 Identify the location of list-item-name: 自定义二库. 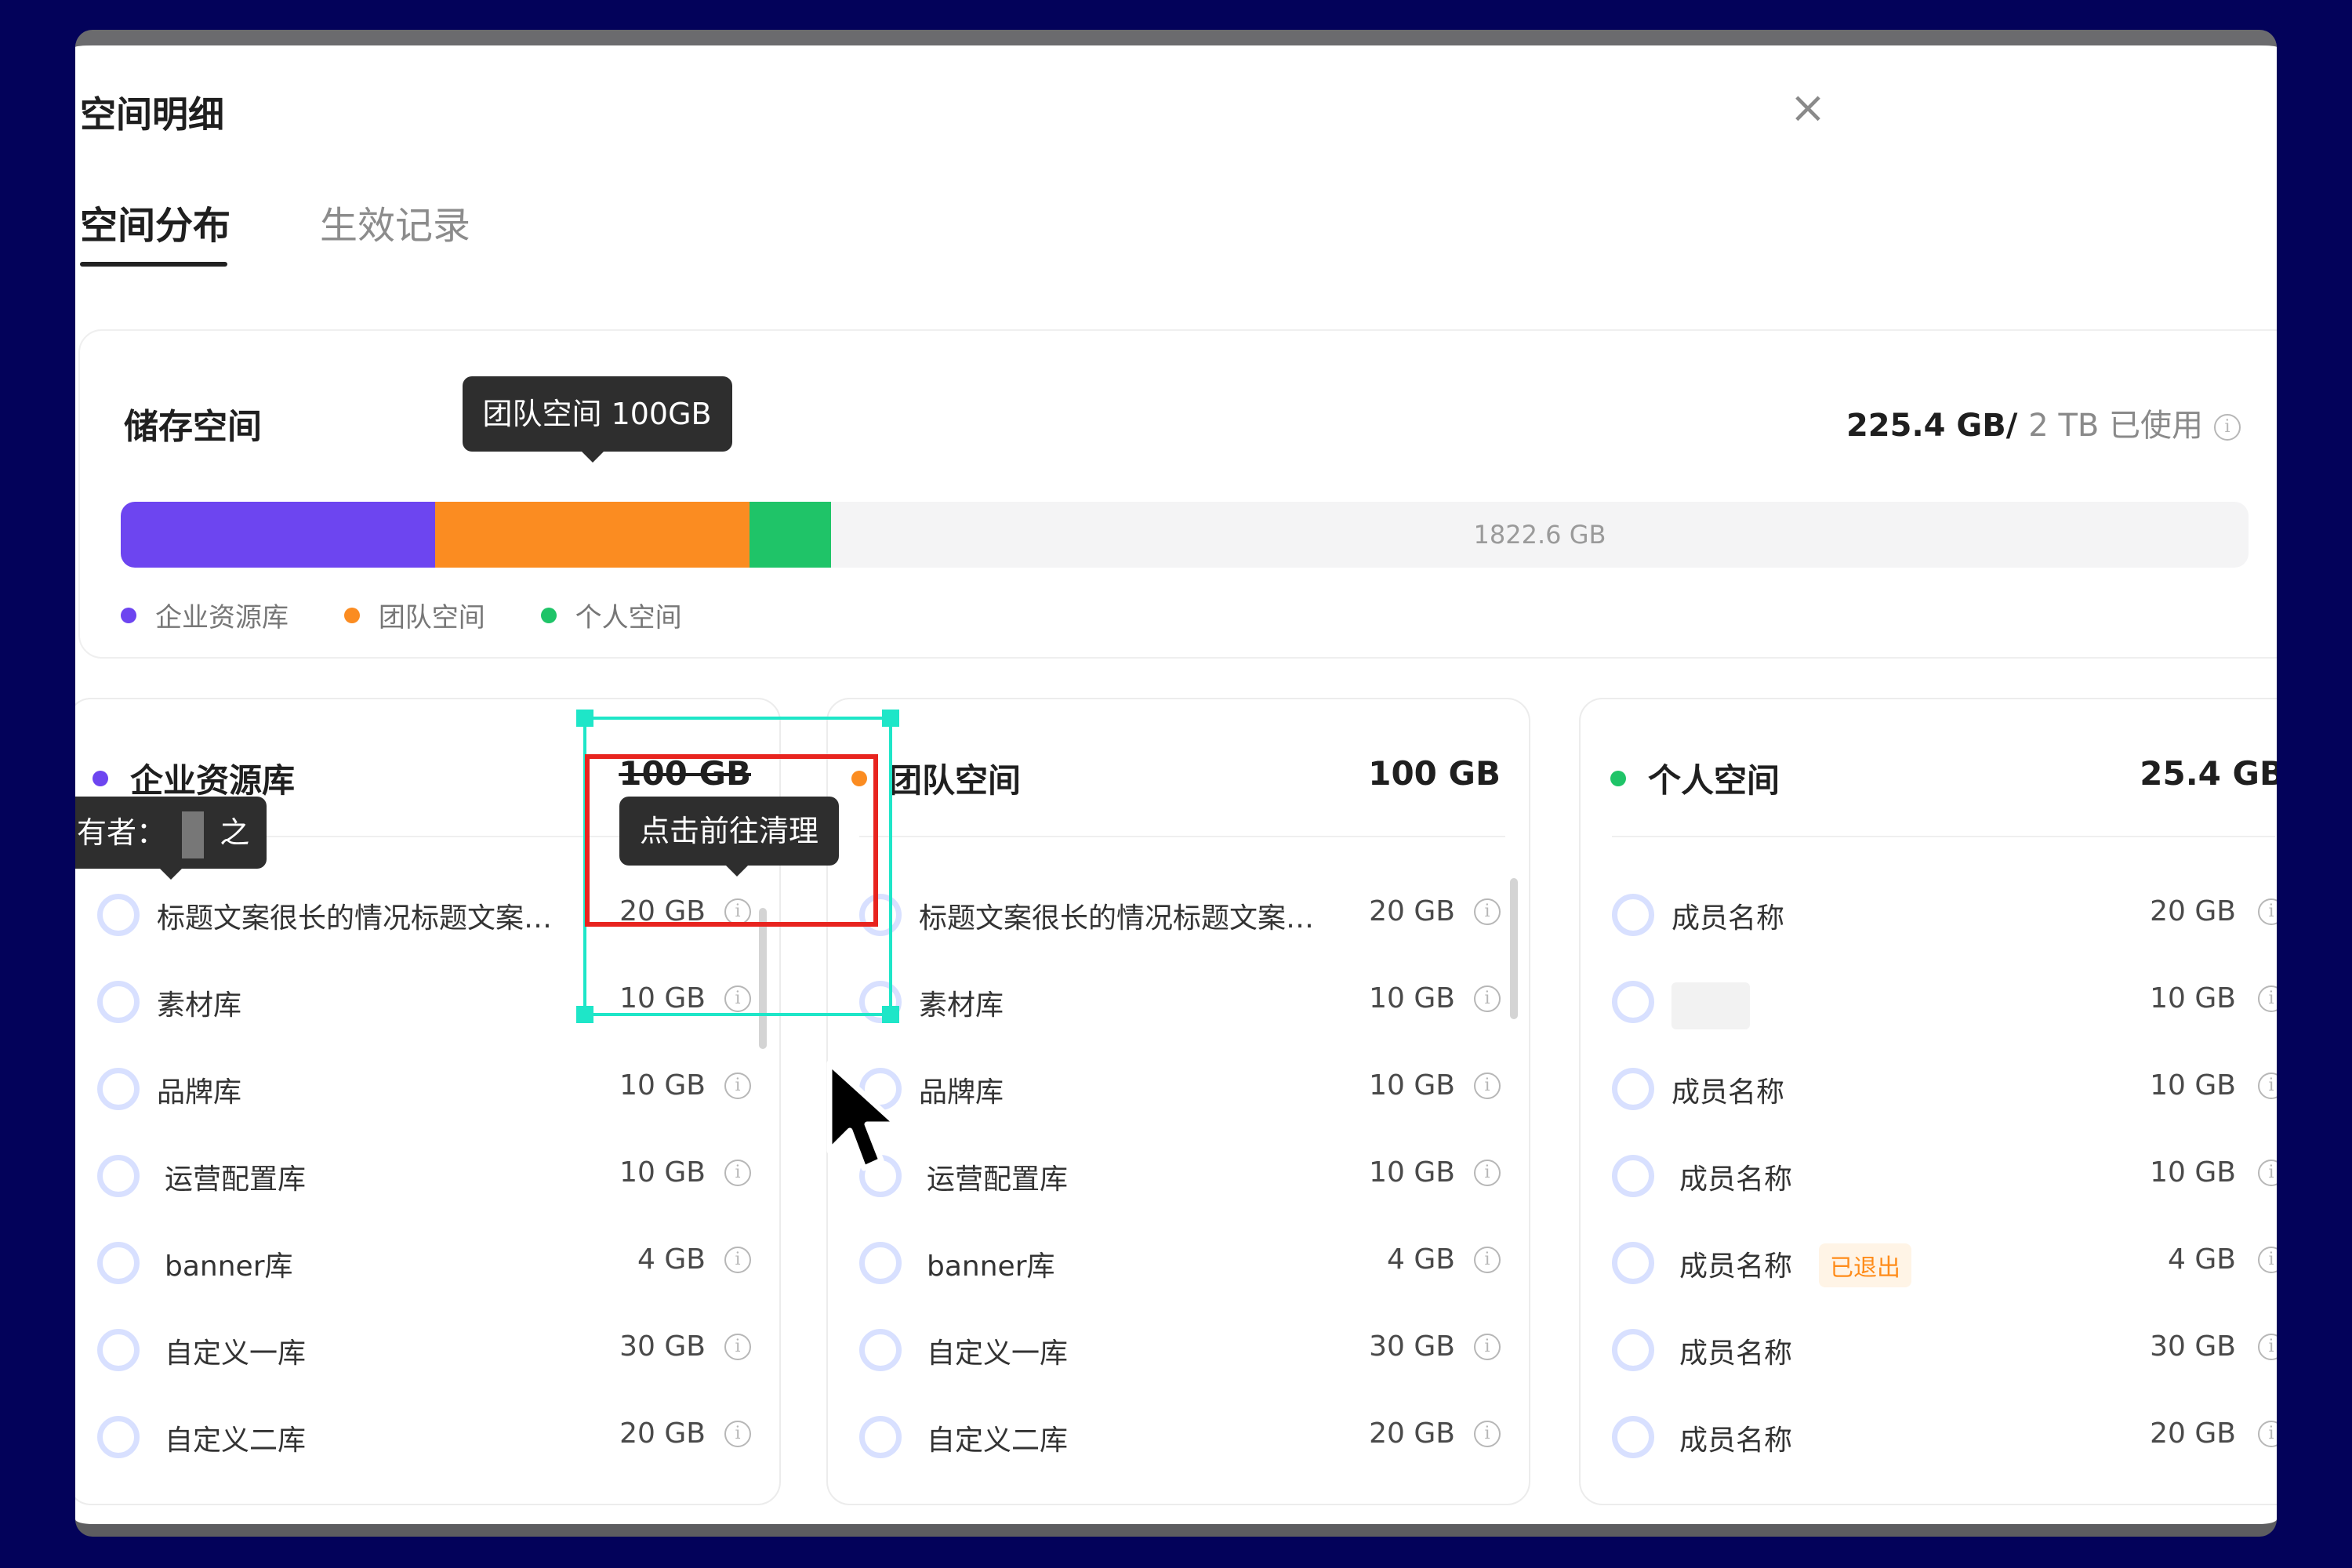
(235, 1437).